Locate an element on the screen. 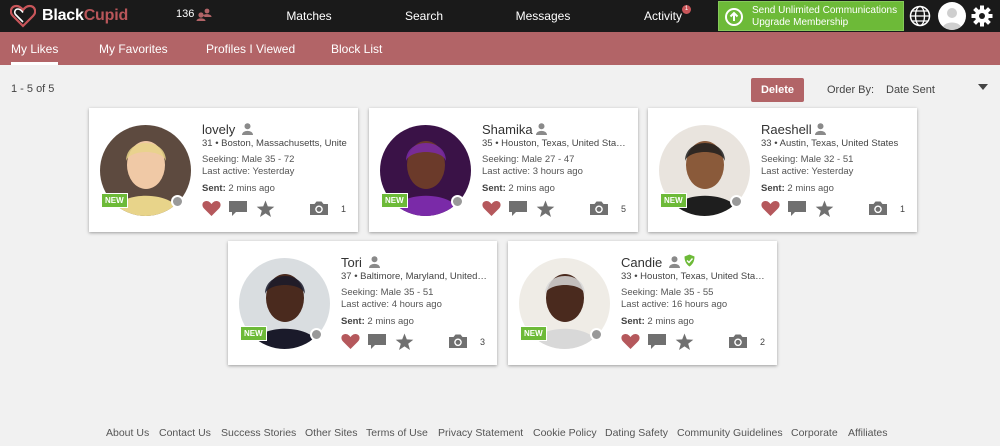 The width and height of the screenshot is (1000, 446). online-count: 136 is located at coordinates (194, 14).